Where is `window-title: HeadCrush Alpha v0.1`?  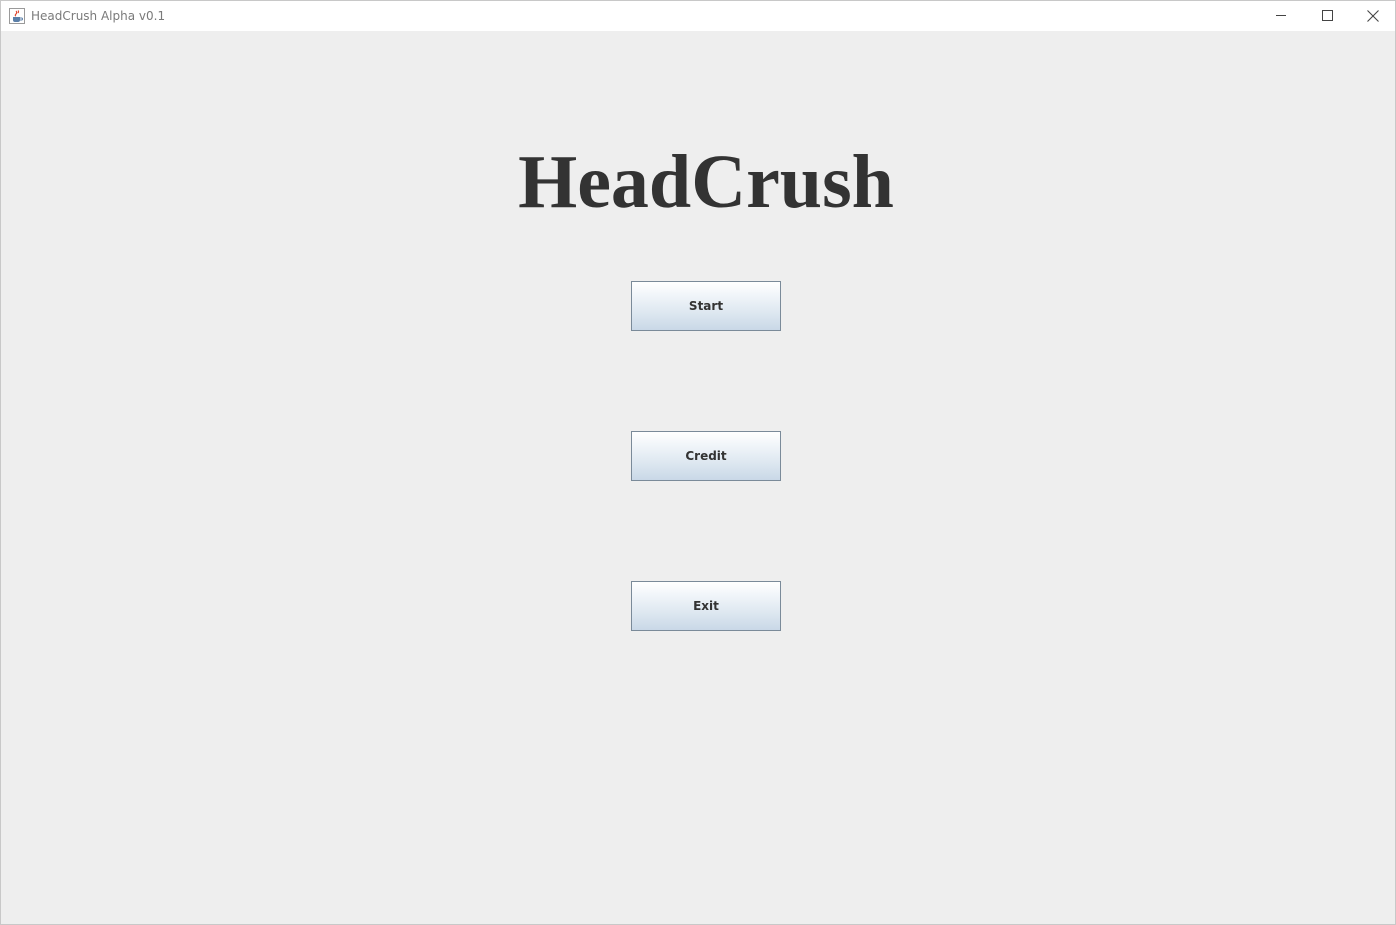
window-title: HeadCrush Alpha v0.1 is located at coordinates (98, 16).